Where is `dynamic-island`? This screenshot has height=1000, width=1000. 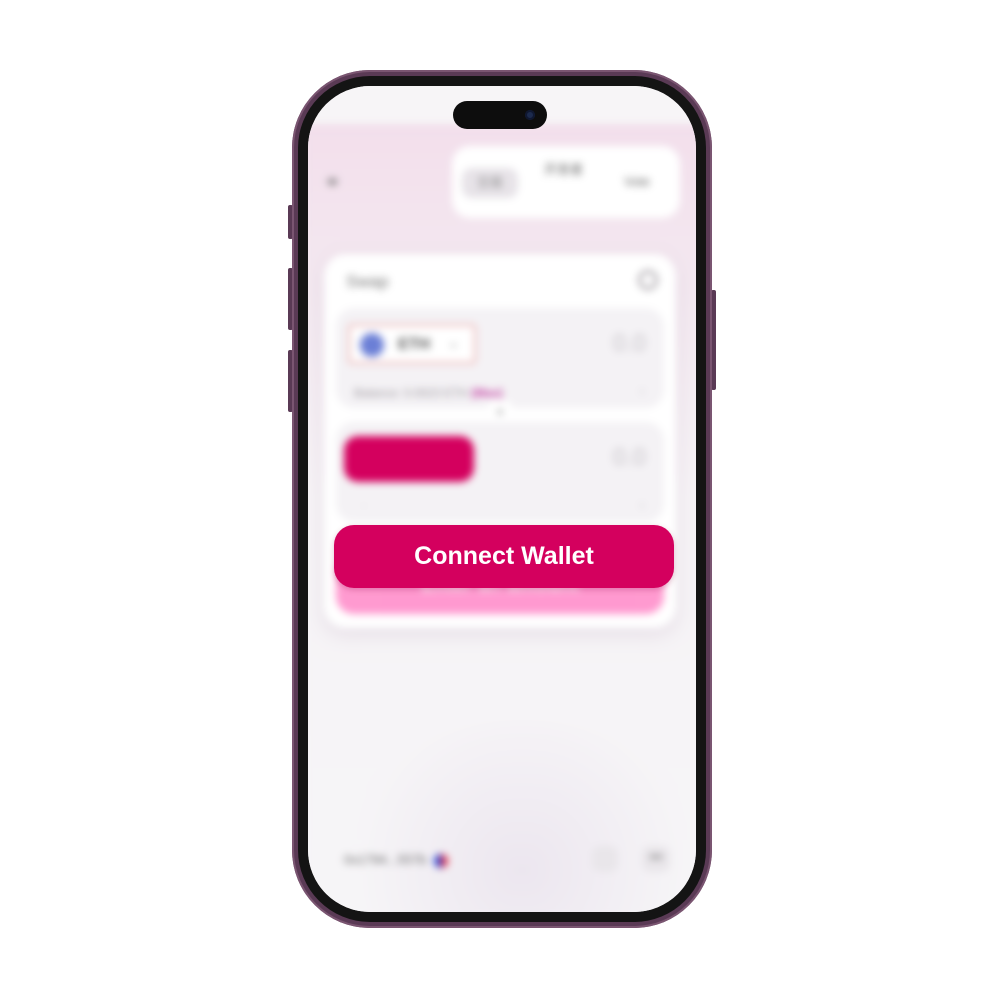
dynamic-island is located at coordinates (500, 115).